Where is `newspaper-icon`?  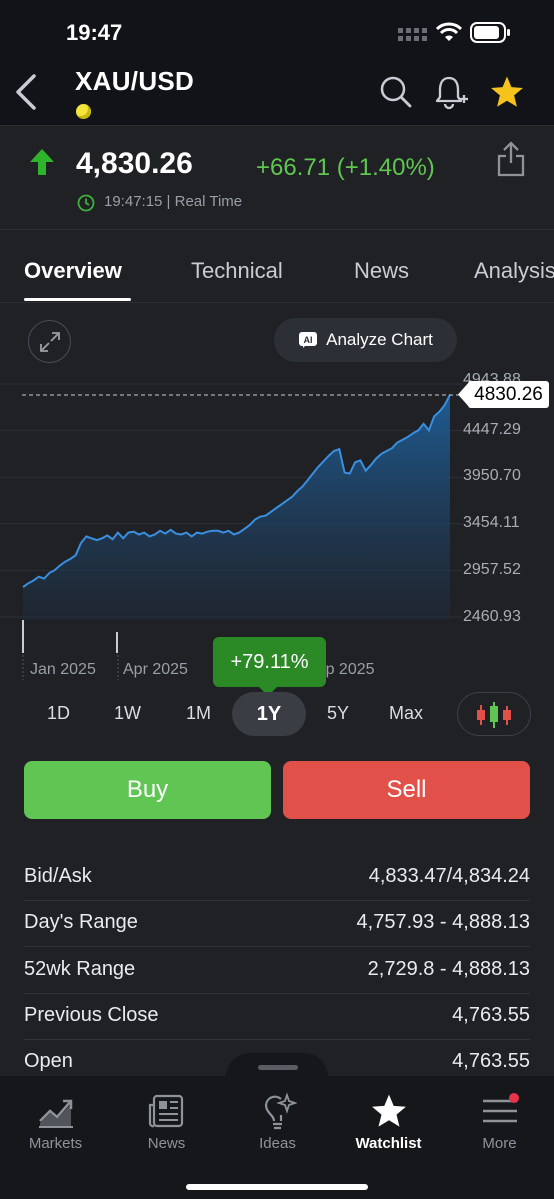
newspaper-icon is located at coordinates (166, 1111).